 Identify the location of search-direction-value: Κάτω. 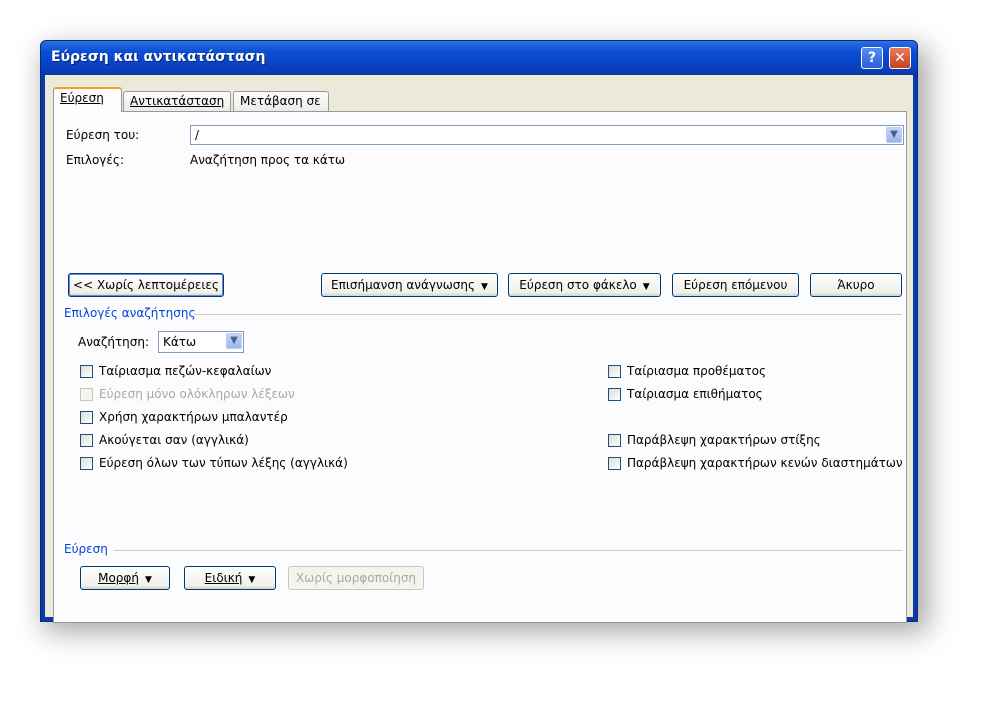
(180, 342).